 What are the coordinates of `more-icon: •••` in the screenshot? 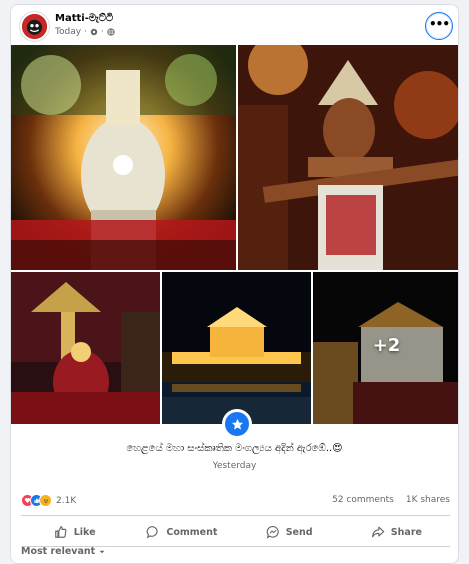 It's located at (439, 24).